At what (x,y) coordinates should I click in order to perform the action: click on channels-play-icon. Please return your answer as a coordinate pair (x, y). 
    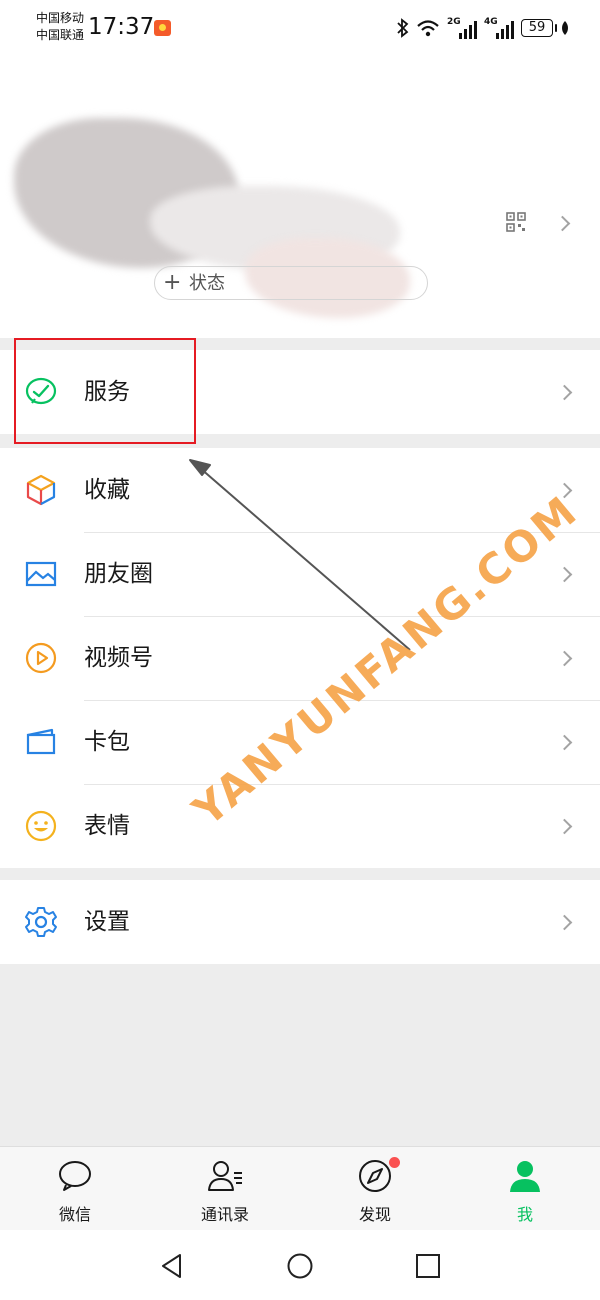
    Looking at the image, I should click on (41, 658).